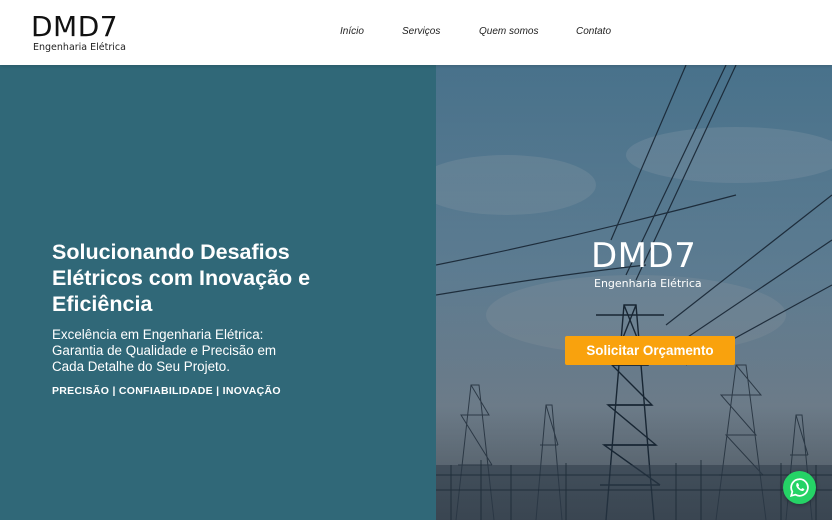 This screenshot has height=520, width=832. Describe the element at coordinates (508, 32) in the screenshot. I see `nav-quem-somos: Quem somos` at that location.